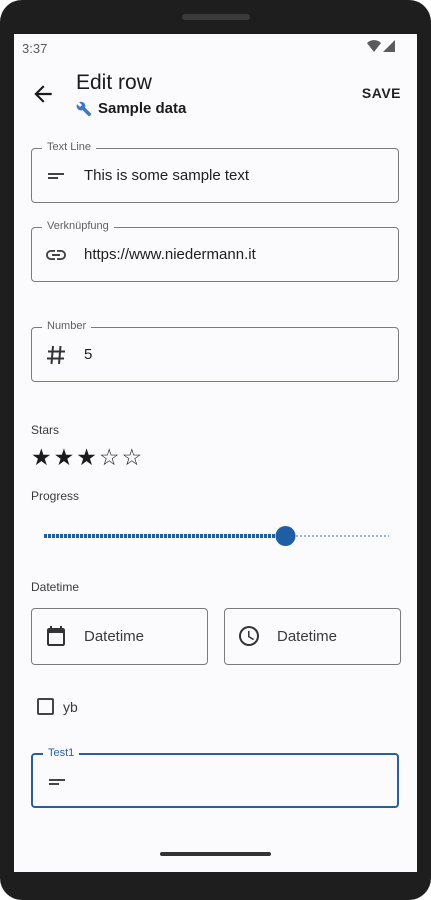 The height and width of the screenshot is (900, 431). Describe the element at coordinates (56, 355) in the screenshot. I see `hash-icon` at that location.